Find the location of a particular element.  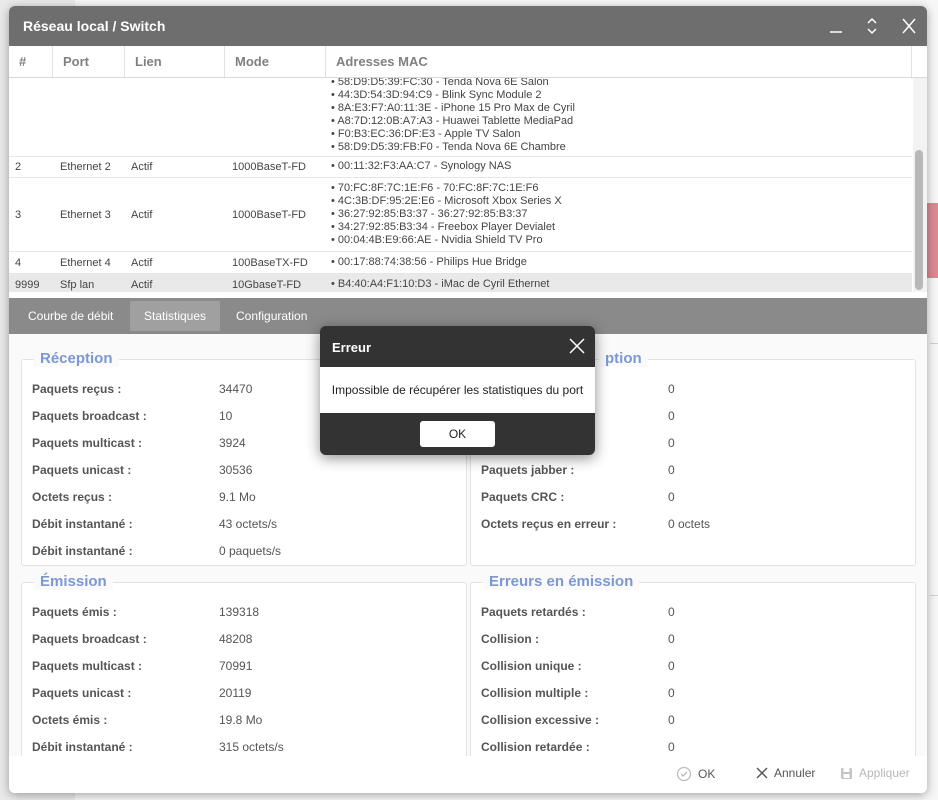

cell-number: 4 is located at coordinates (18, 262).